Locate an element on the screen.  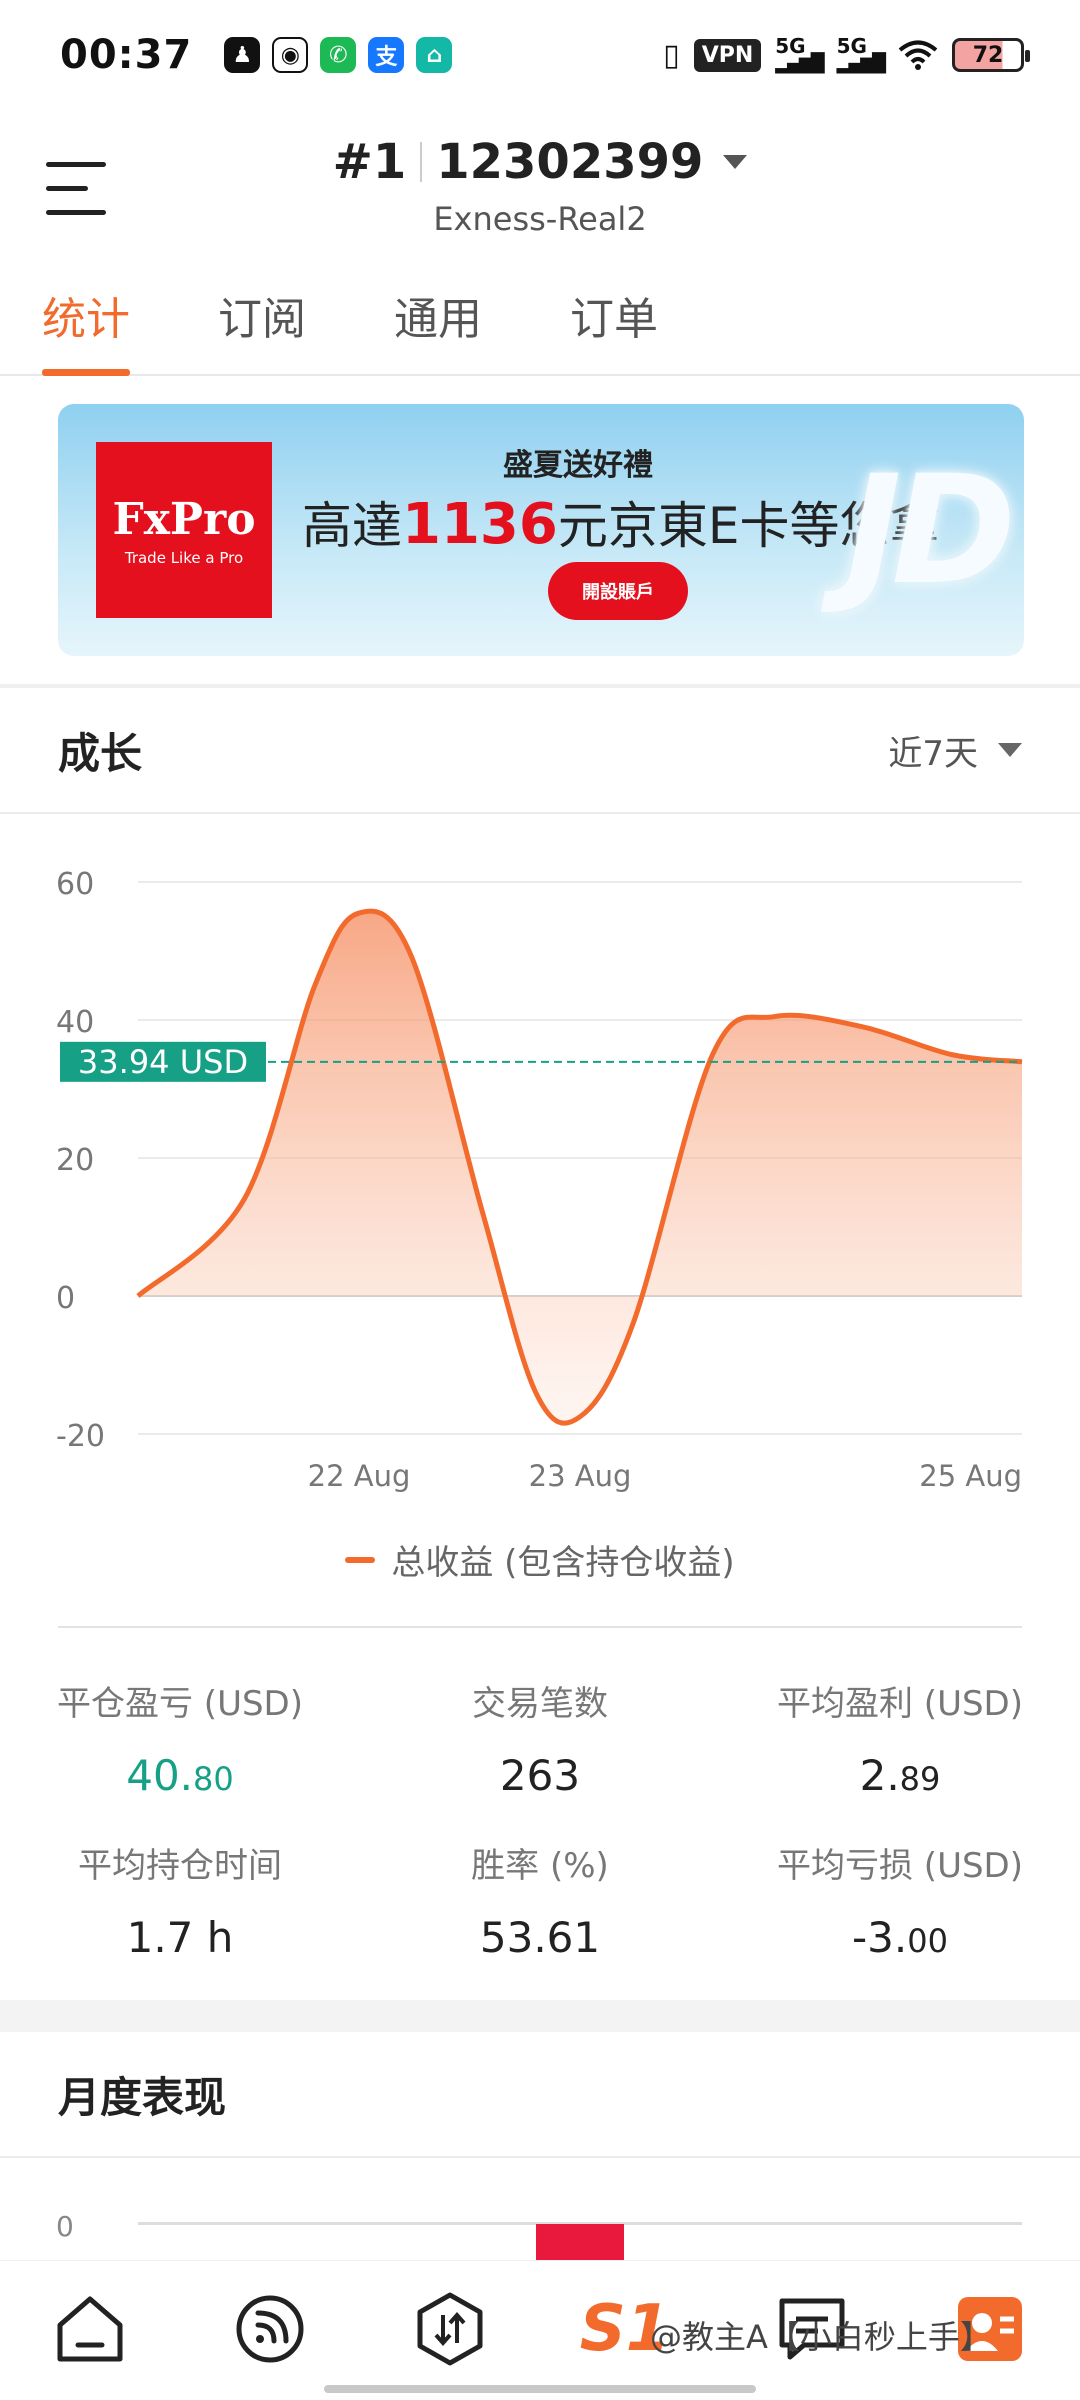
promo-subtitle: 盛夏送好禮 is located at coordinates (578, 465).